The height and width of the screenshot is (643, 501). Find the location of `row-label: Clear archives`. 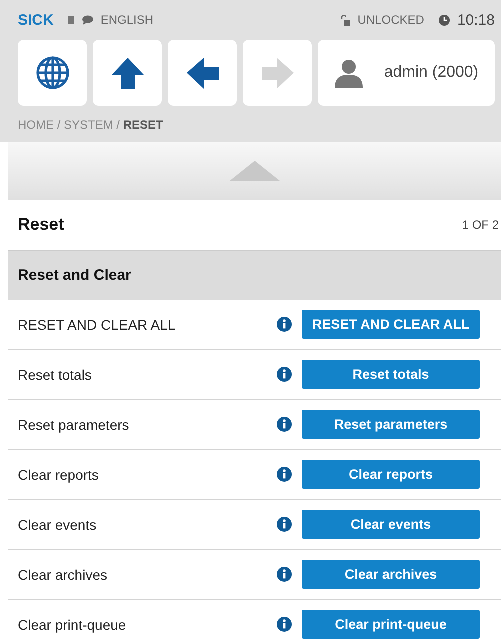

row-label: Clear archives is located at coordinates (63, 574).